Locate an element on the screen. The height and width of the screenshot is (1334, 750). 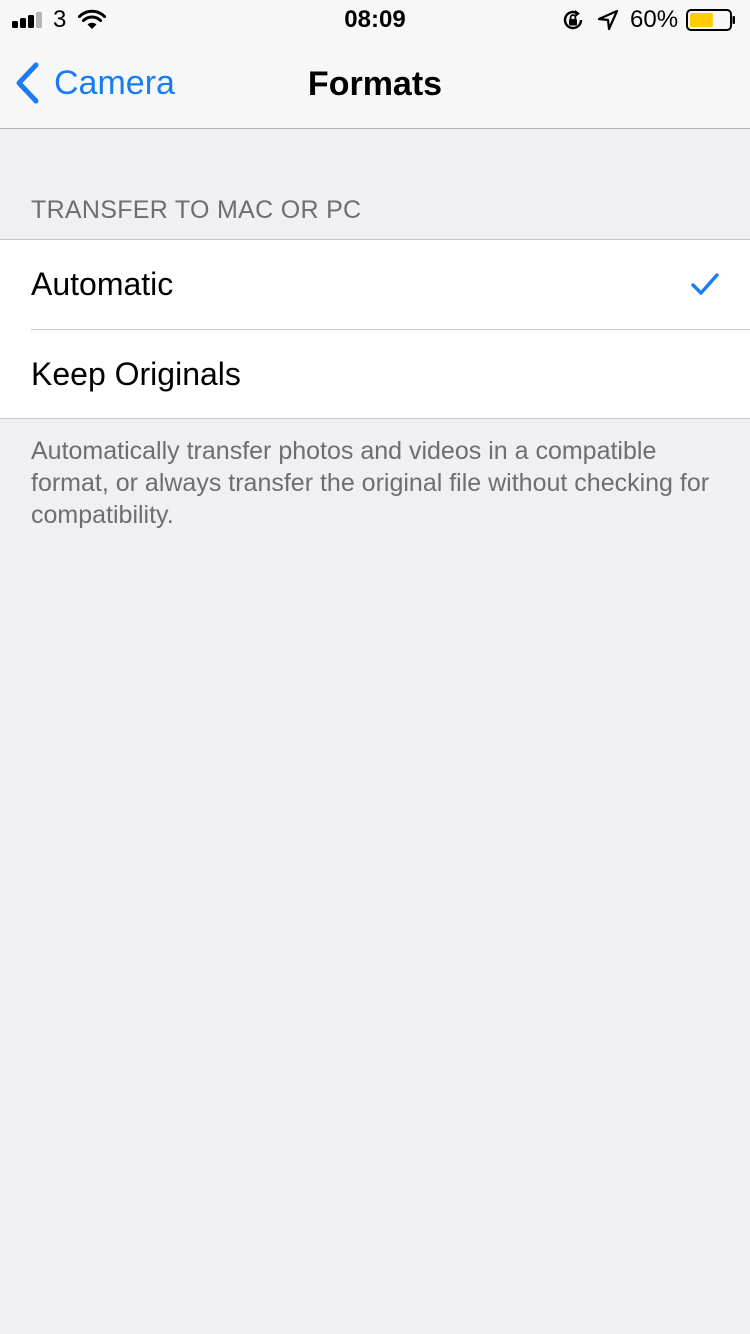
section-header: TRANSFER TO MAC OR PC is located at coordinates (196, 210).